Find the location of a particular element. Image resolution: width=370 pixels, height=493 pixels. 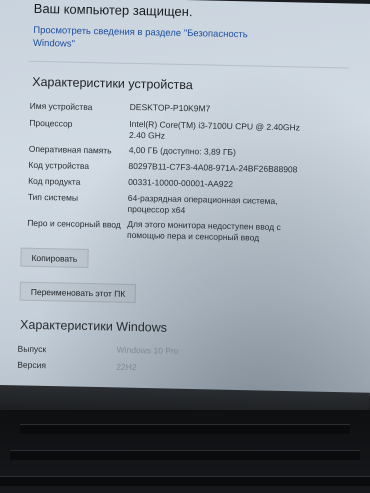

device-id-label: Код устройства is located at coordinates (59, 165).